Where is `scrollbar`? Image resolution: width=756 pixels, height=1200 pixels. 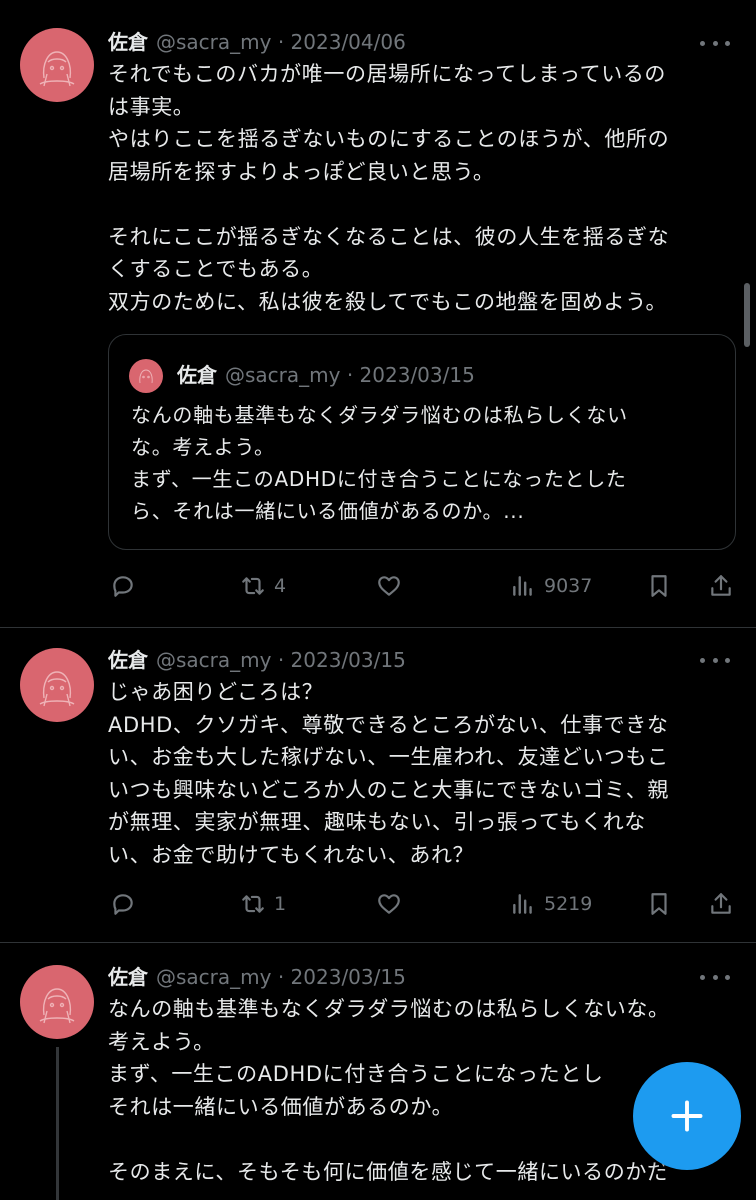
scrollbar is located at coordinates (747, 315).